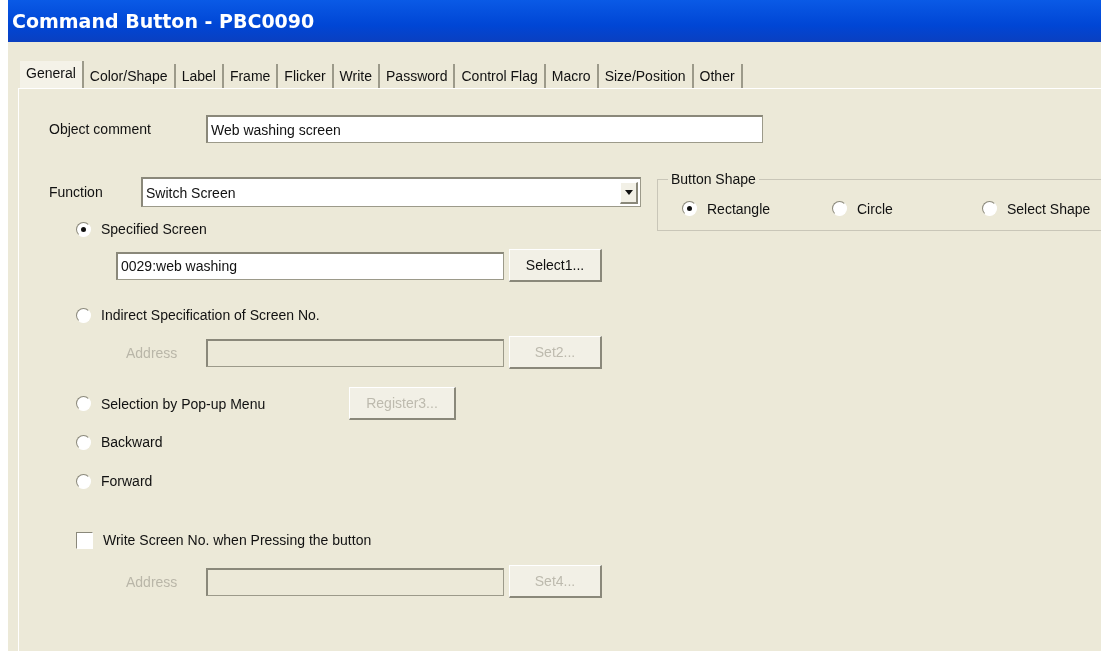  Describe the element at coordinates (224, 540) in the screenshot. I see `checkbox-option: Write Screen No. when Pressing the button` at that location.